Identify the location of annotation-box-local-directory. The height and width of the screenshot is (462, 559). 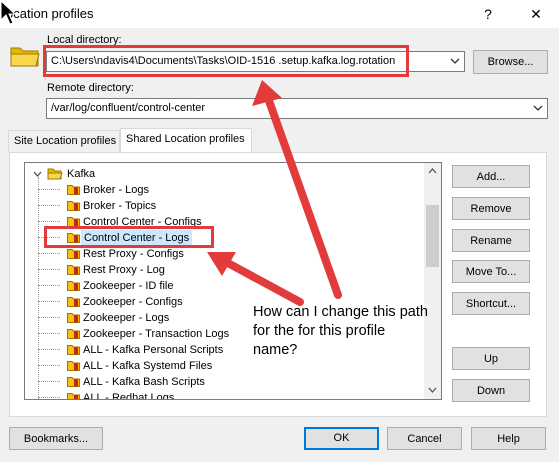
(226, 61).